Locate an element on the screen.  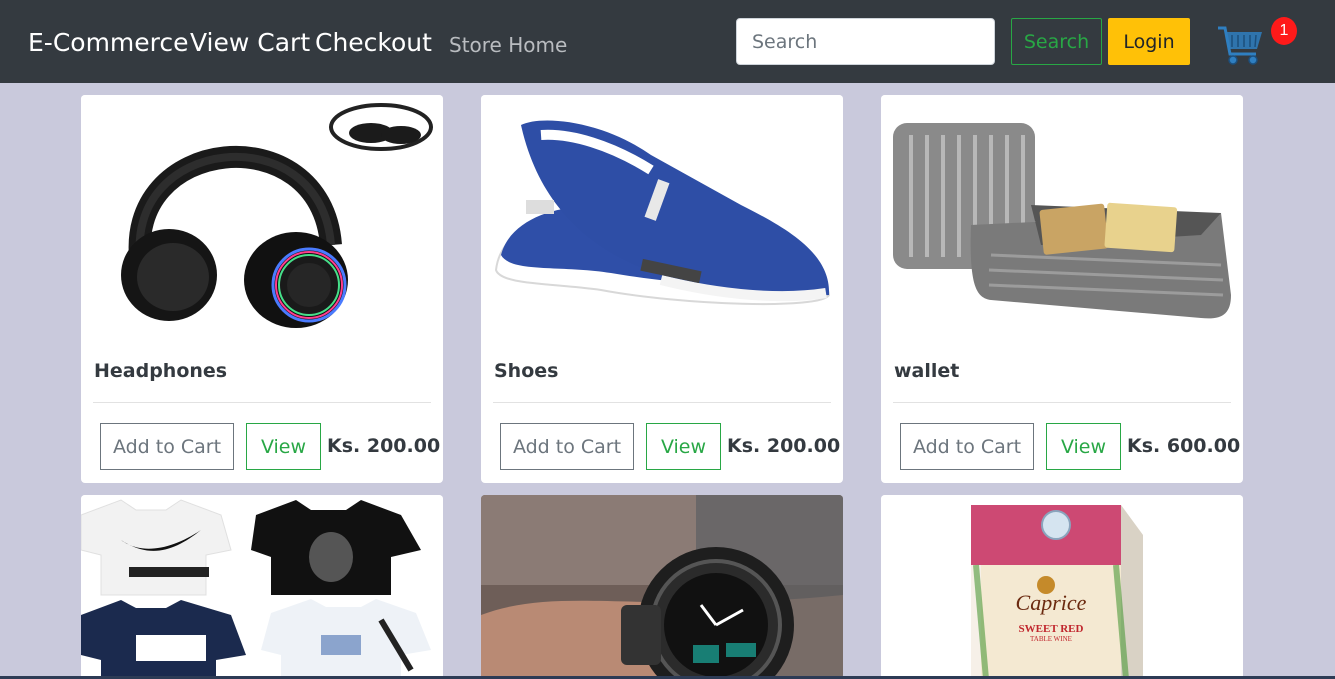
store-home-link: Store Home is located at coordinates (508, 45).